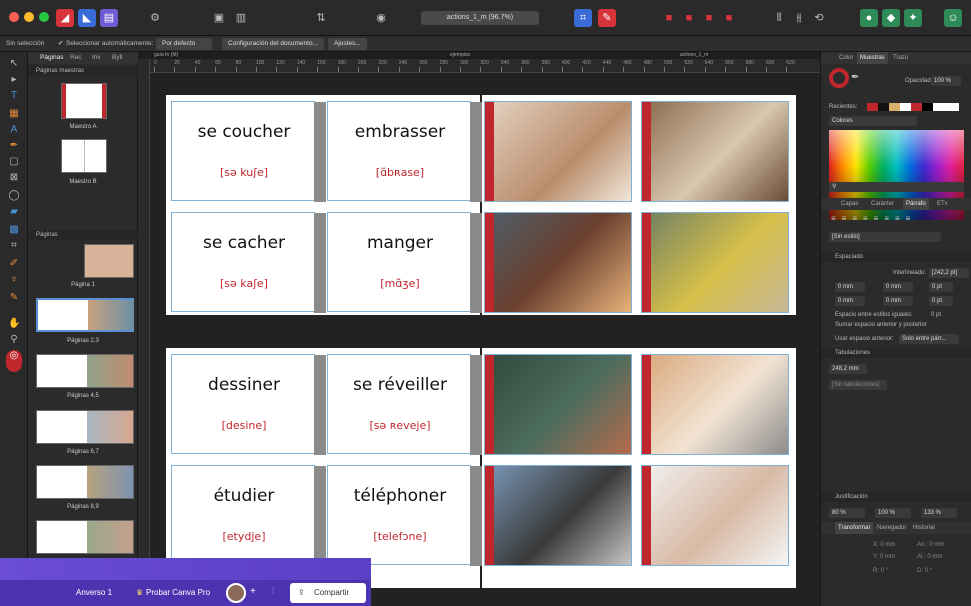 The height and width of the screenshot is (606, 971). What do you see at coordinates (96, 58) in the screenshot?
I see `tab-inv: Inv` at bounding box center [96, 58].